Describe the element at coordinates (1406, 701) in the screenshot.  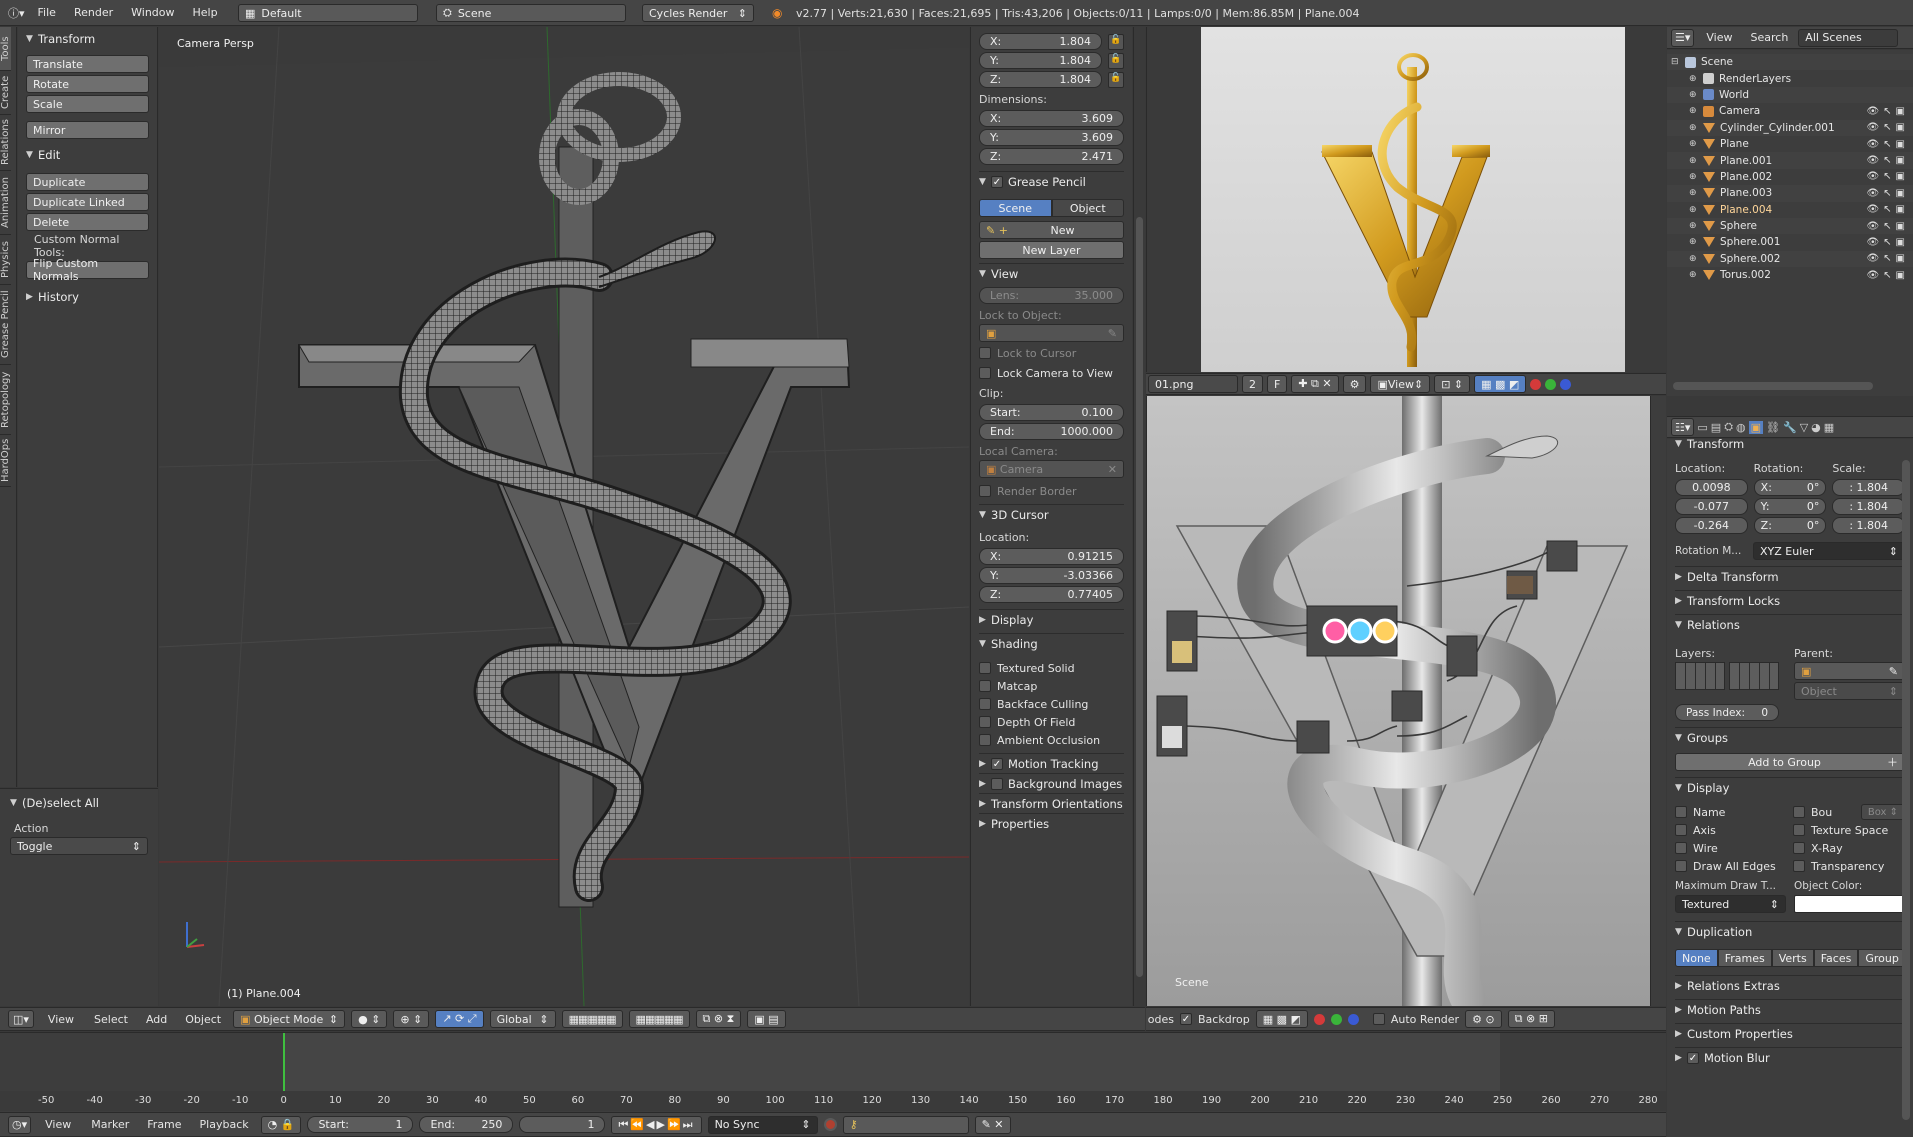
I see `node-editor: Scene` at that location.